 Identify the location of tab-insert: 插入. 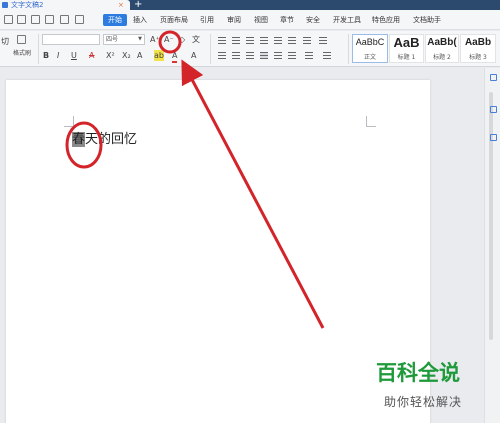
(140, 20).